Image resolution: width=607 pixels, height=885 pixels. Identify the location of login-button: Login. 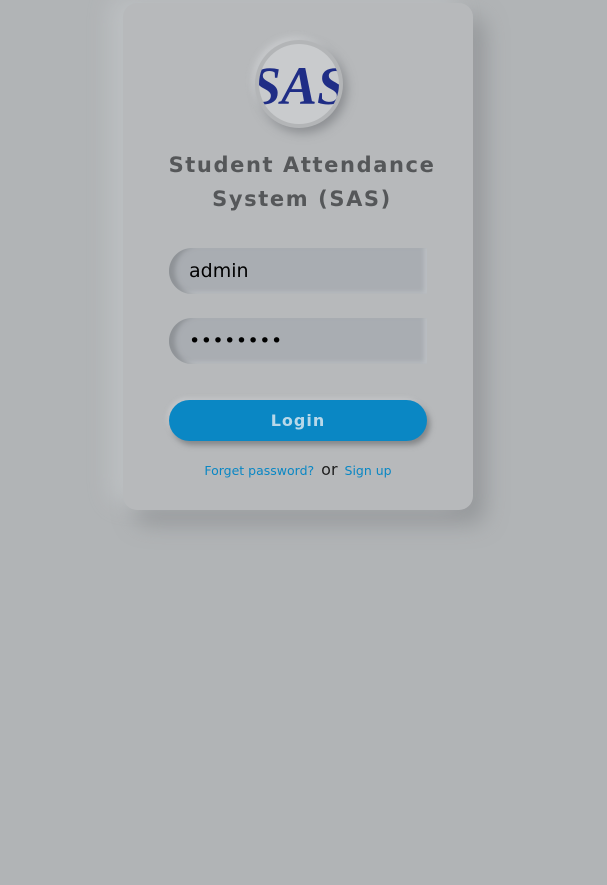
(298, 420).